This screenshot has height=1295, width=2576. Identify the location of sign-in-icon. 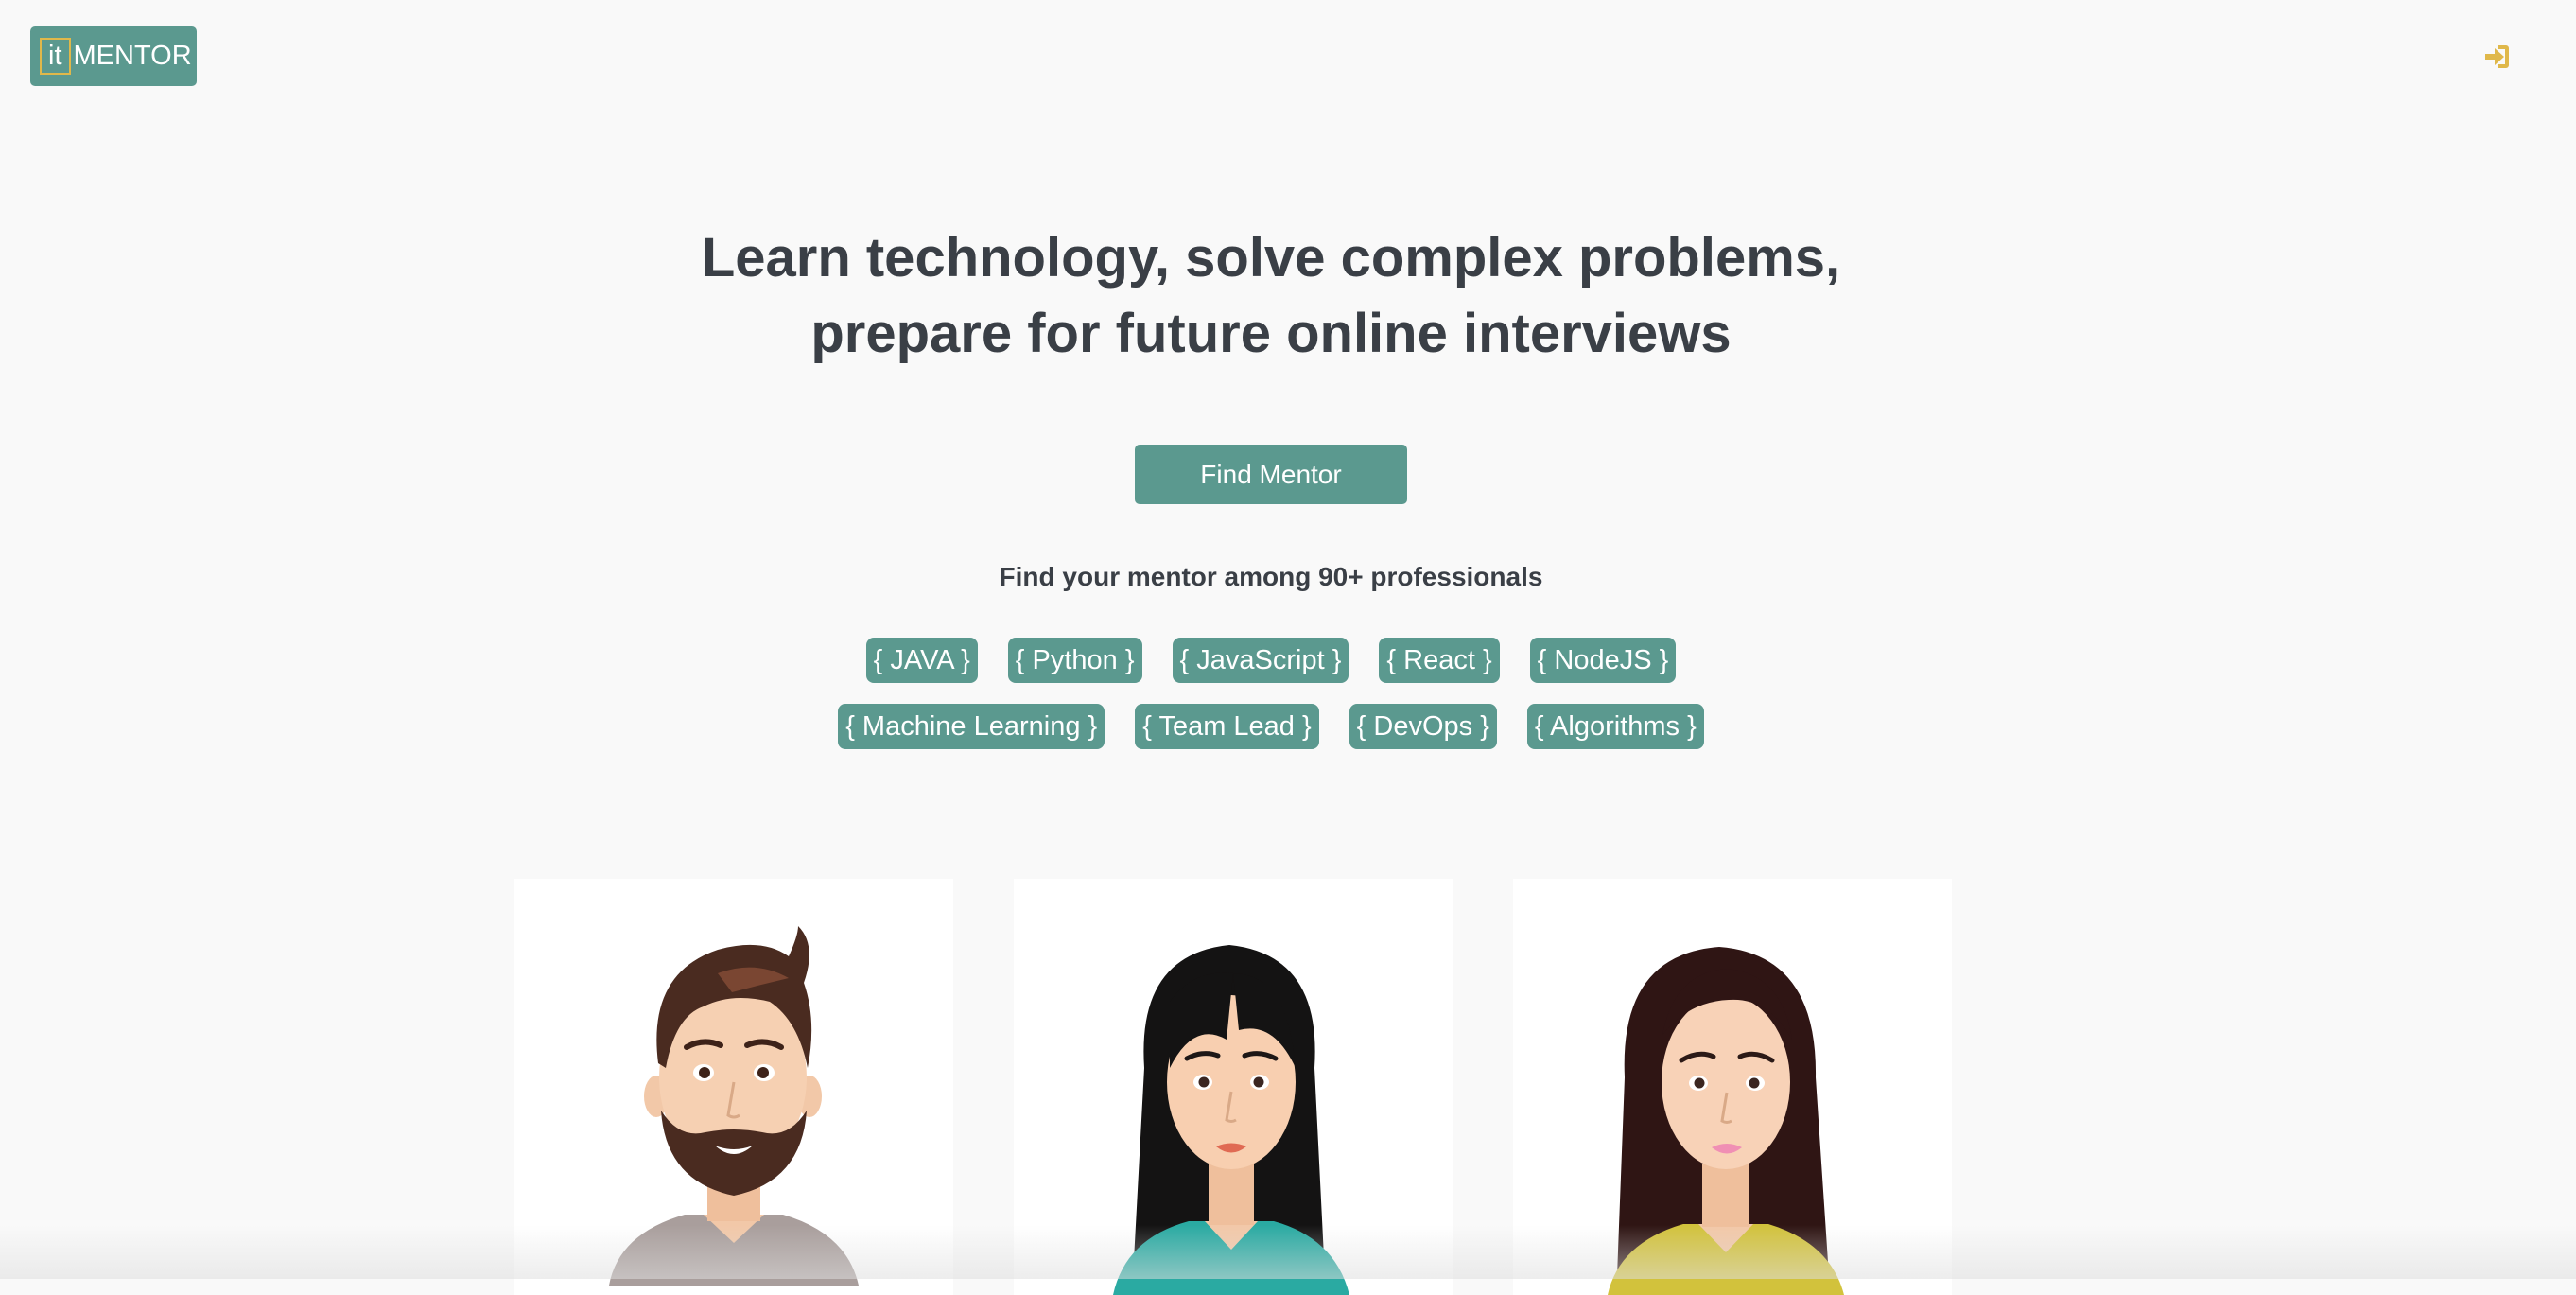
(2496, 57).